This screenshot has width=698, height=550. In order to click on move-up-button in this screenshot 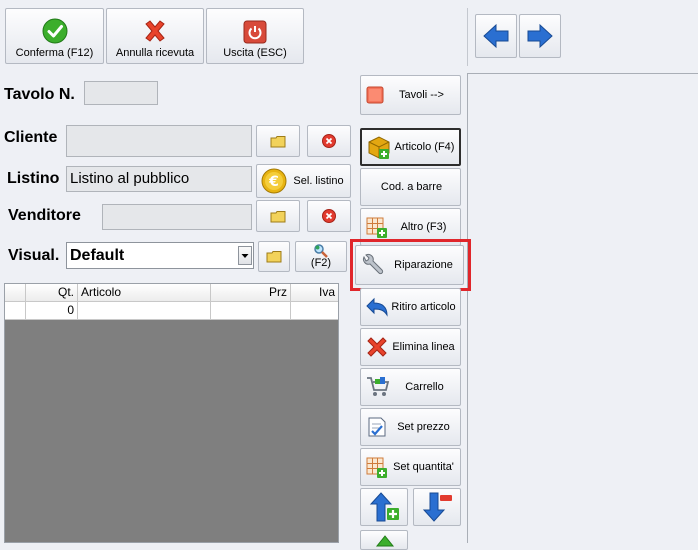, I will do `click(384, 540)`.